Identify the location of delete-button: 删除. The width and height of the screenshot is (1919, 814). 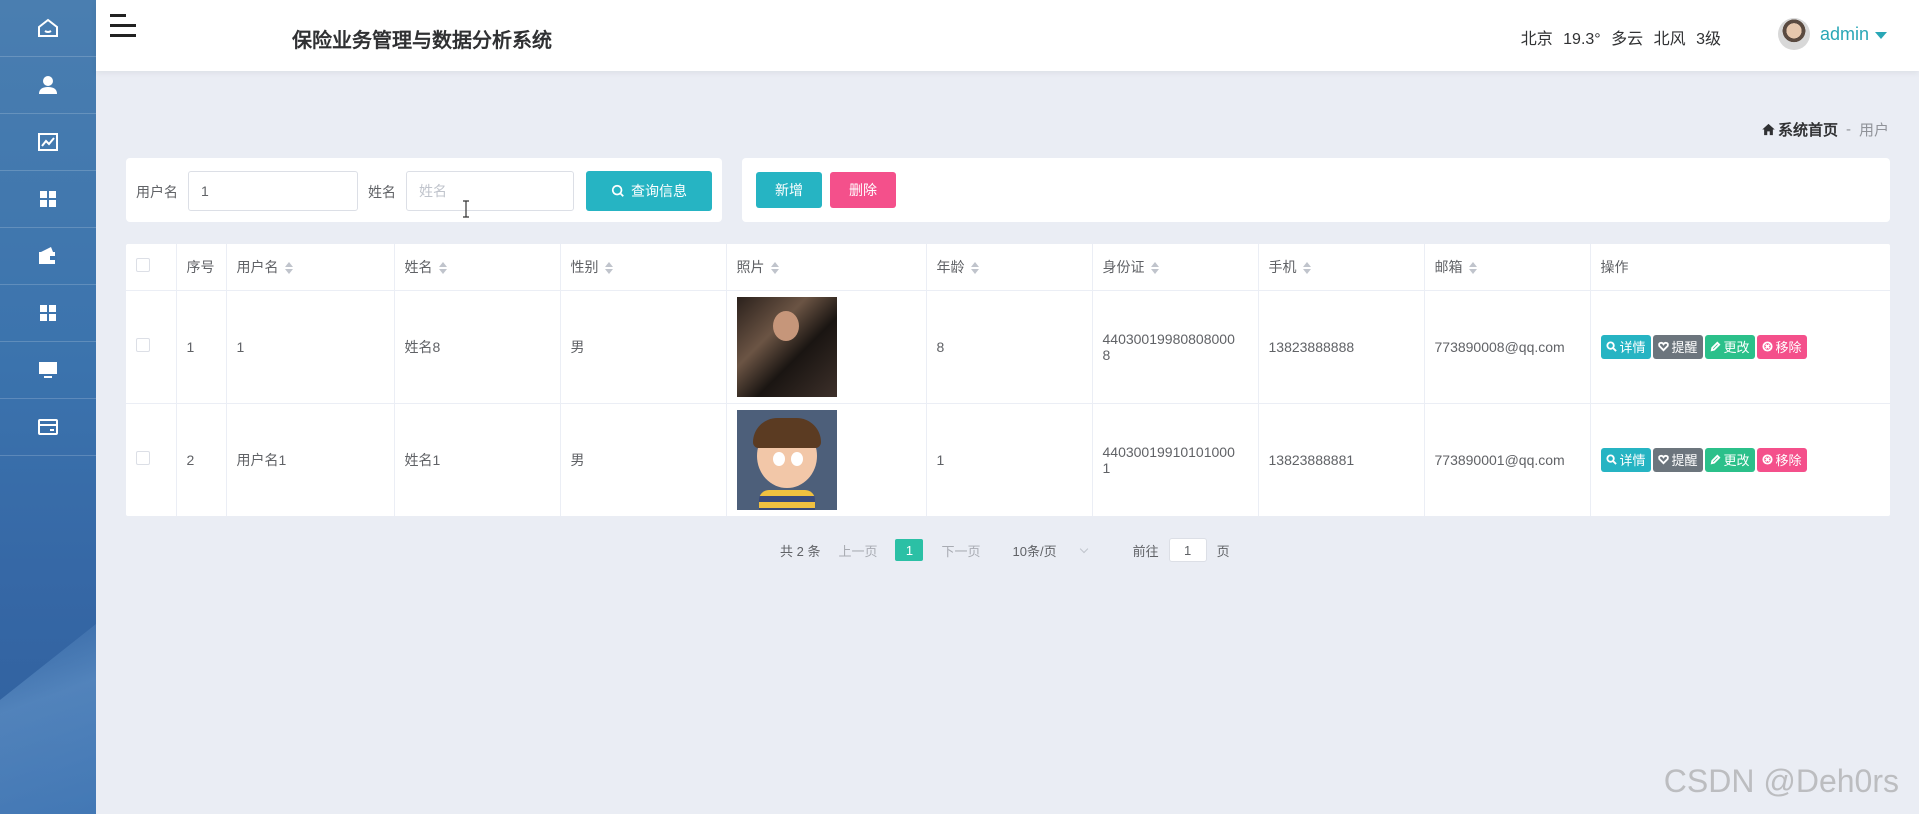
(863, 190).